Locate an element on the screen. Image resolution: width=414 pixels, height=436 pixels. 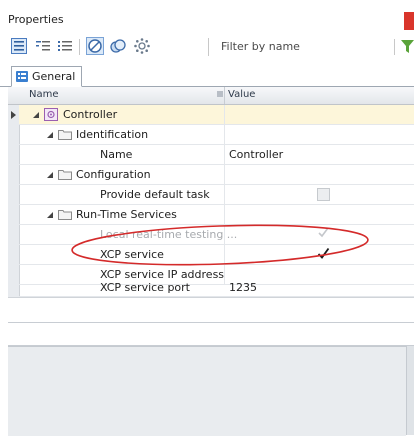
tab-general: General is located at coordinates (46, 76).